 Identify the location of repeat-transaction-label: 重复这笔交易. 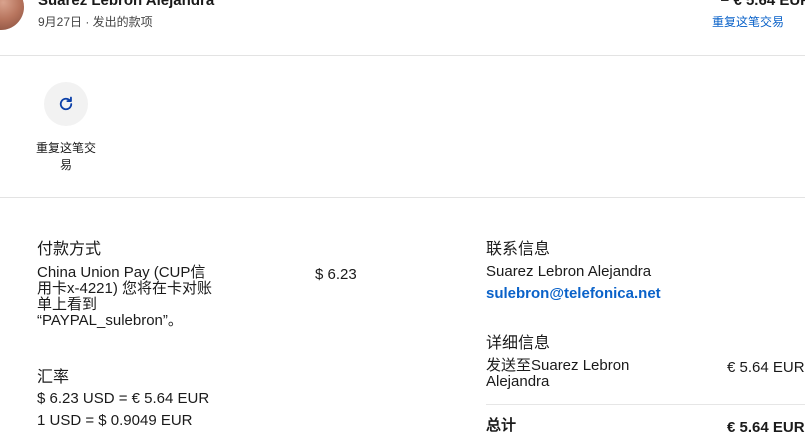
(65, 156).